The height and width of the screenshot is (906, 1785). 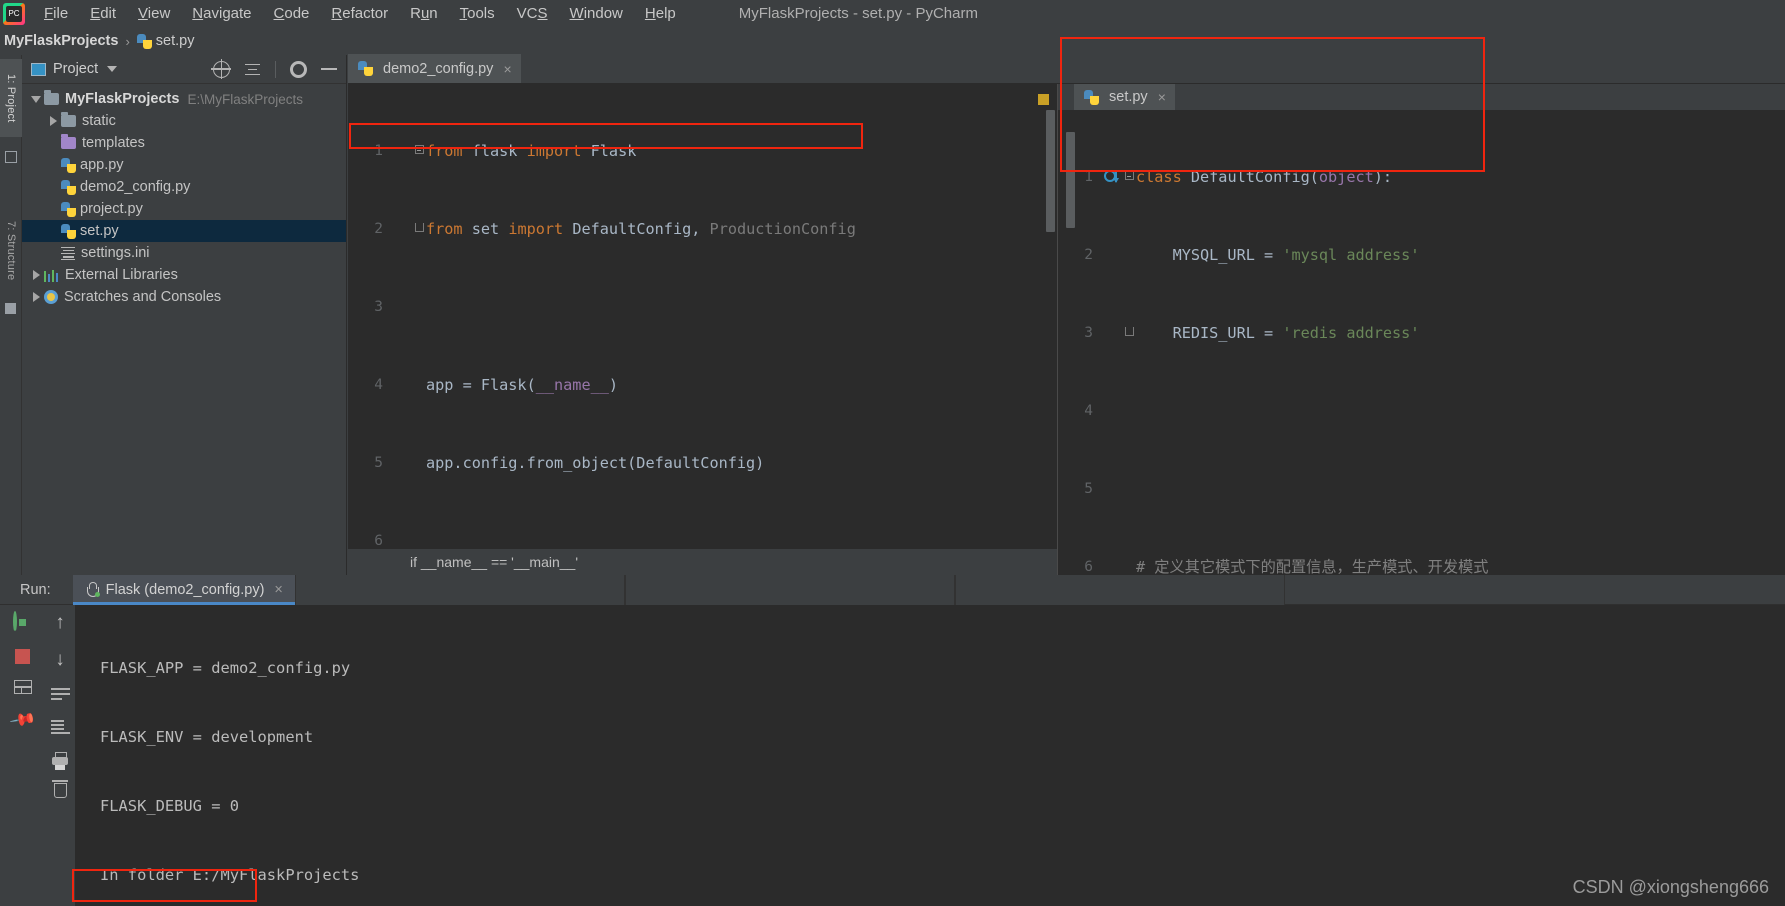 What do you see at coordinates (51, 275) in the screenshot?
I see `libraries-icon` at bounding box center [51, 275].